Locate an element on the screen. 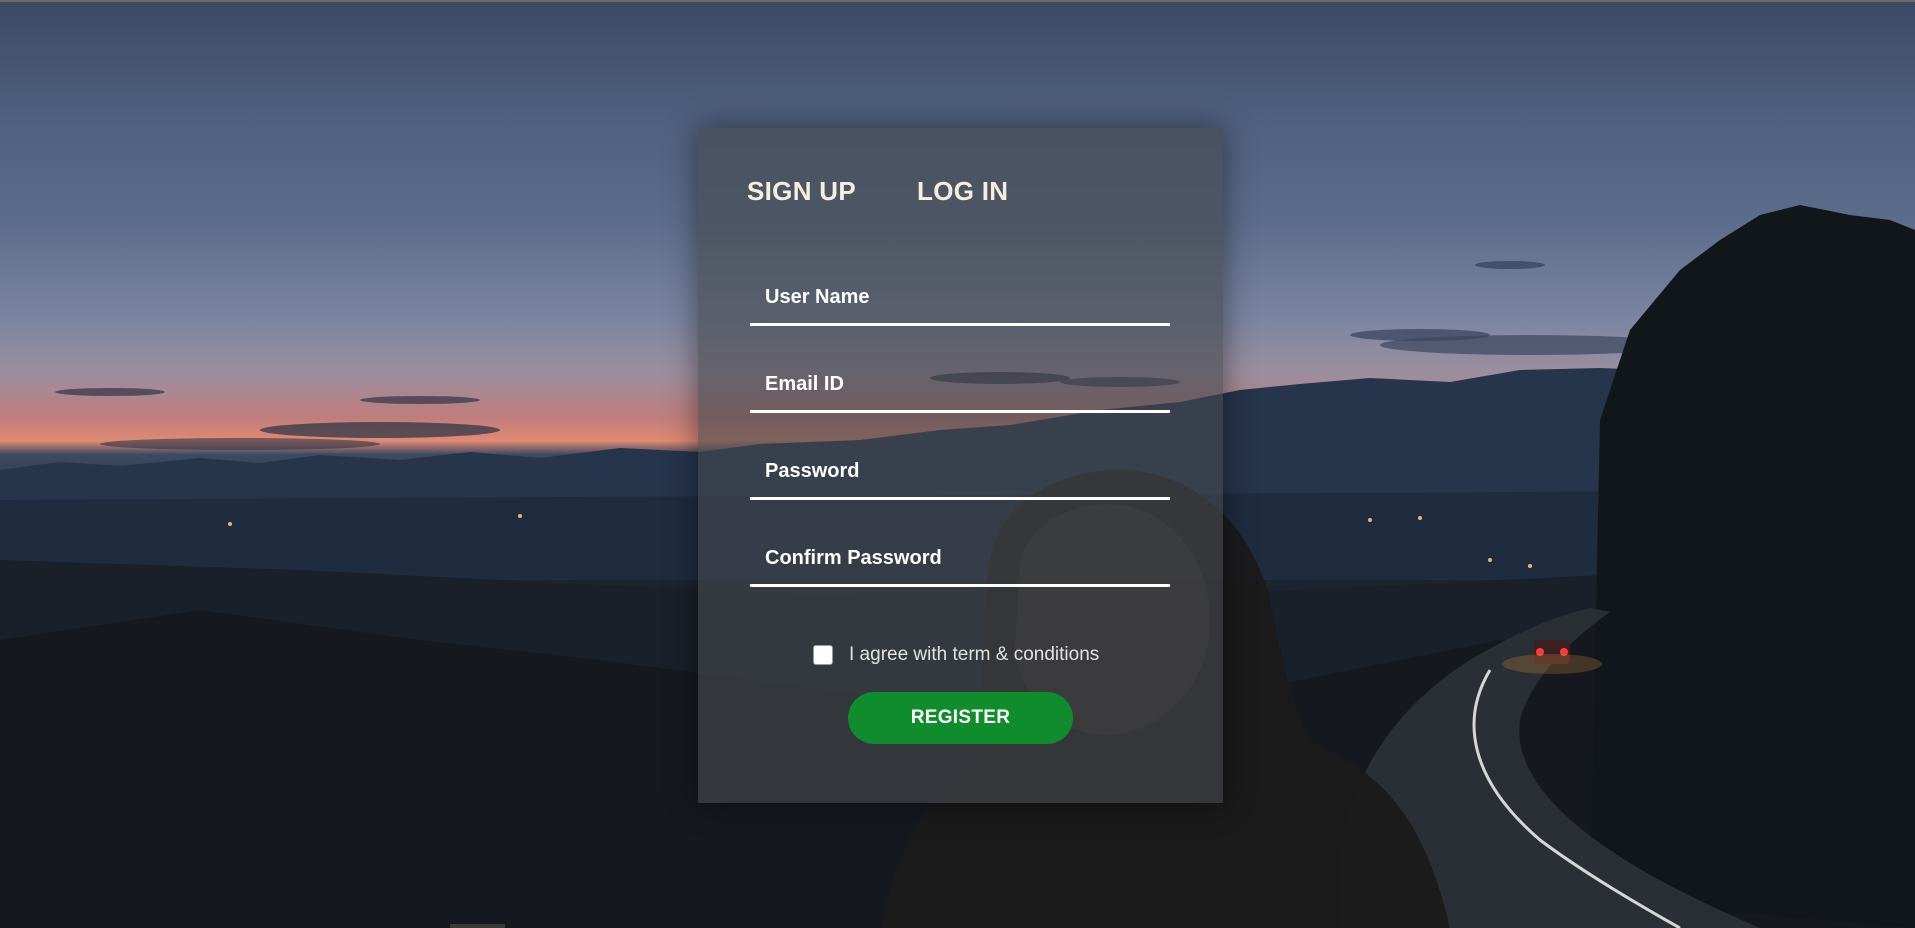 This screenshot has width=1915, height=928. tab-signup: SIGN UP is located at coordinates (801, 191).